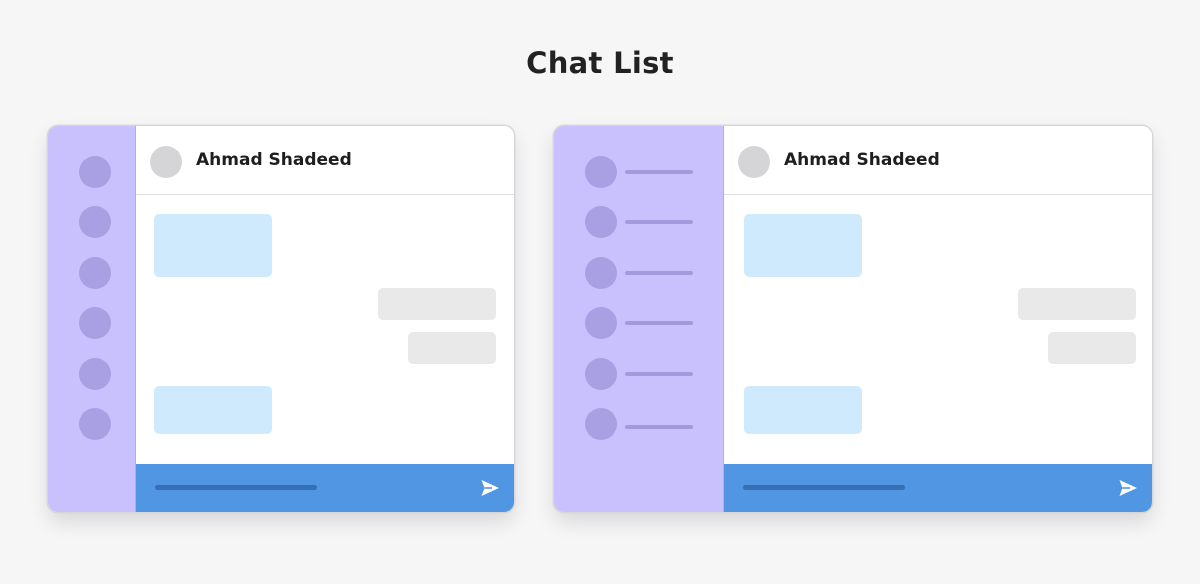 This screenshot has height=584, width=1200. What do you see at coordinates (600, 63) in the screenshot?
I see `page-title: Chat List` at bounding box center [600, 63].